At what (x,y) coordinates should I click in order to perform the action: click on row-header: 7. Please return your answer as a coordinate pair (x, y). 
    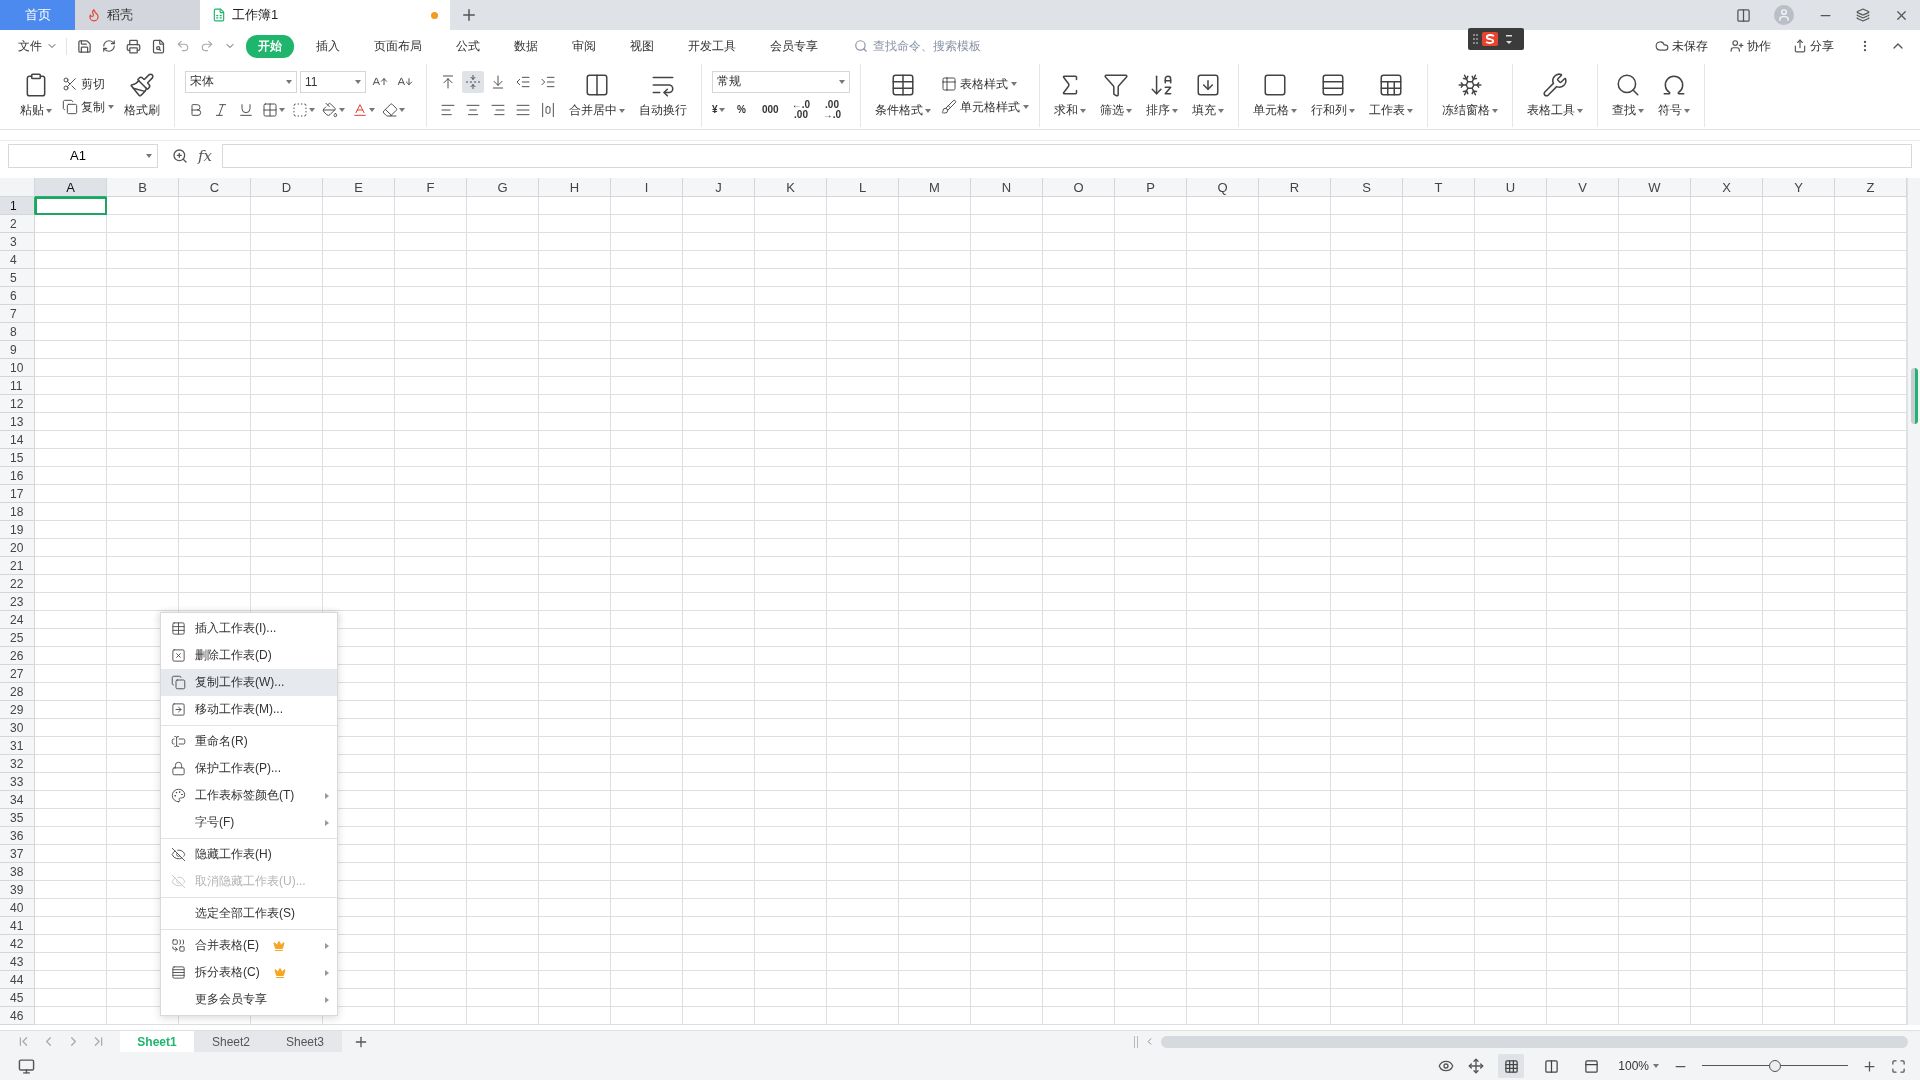
    Looking at the image, I should click on (17, 314).